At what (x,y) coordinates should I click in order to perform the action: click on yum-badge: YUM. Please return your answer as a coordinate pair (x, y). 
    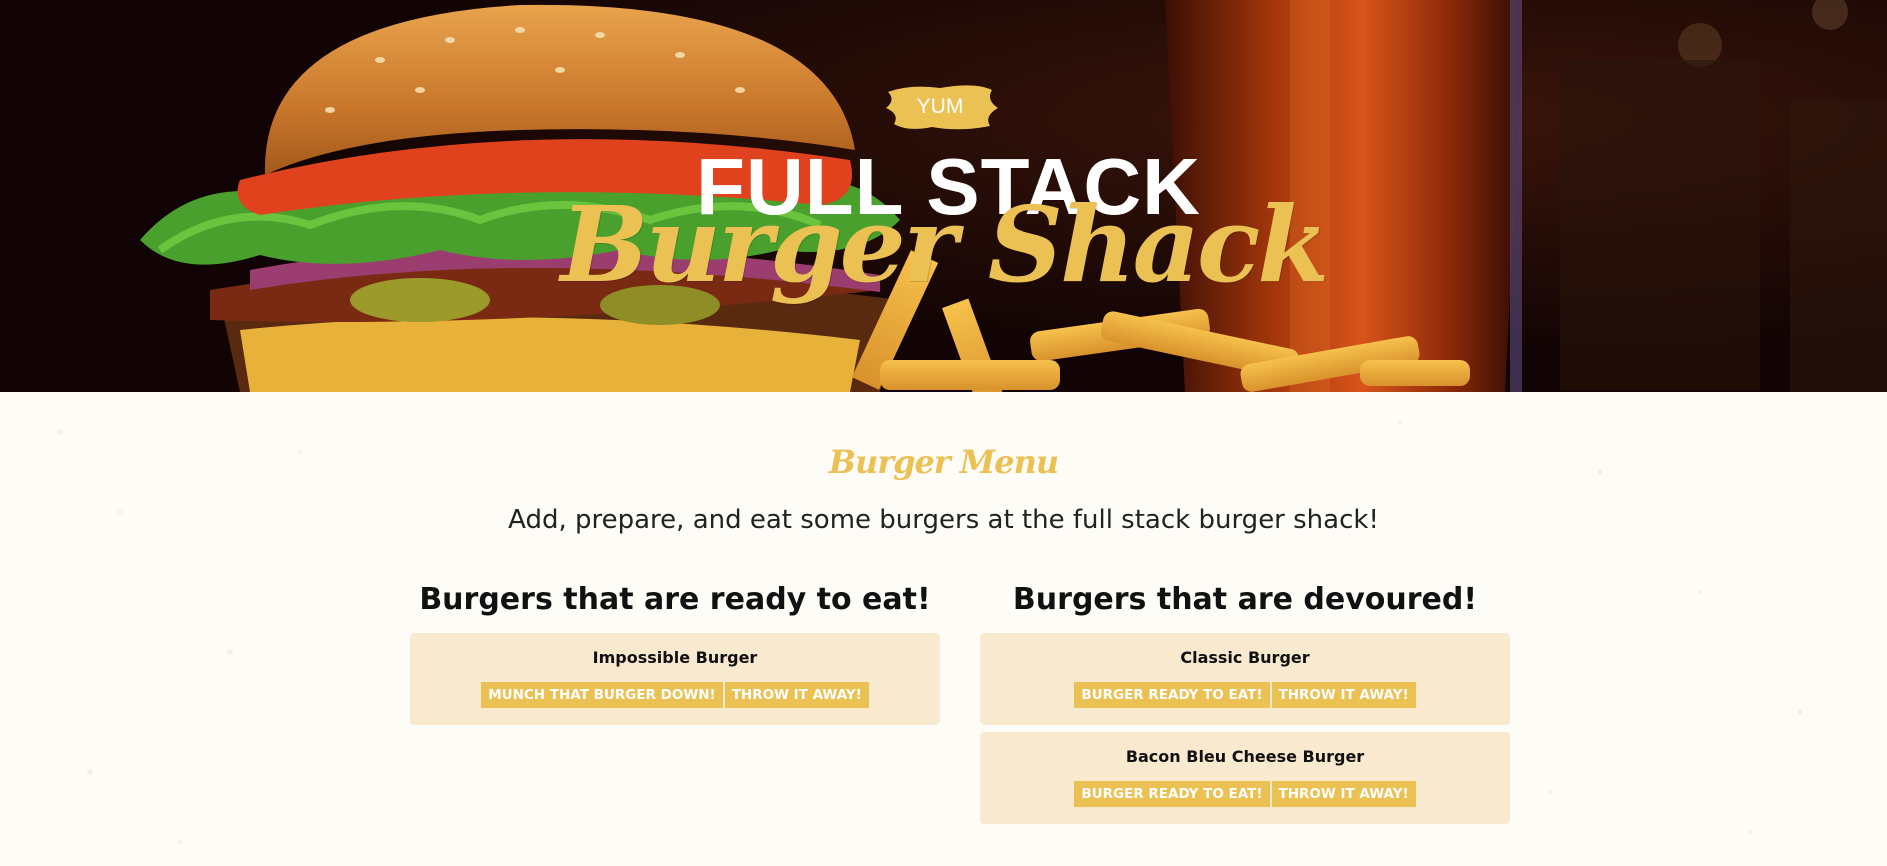
    Looking at the image, I should click on (940, 107).